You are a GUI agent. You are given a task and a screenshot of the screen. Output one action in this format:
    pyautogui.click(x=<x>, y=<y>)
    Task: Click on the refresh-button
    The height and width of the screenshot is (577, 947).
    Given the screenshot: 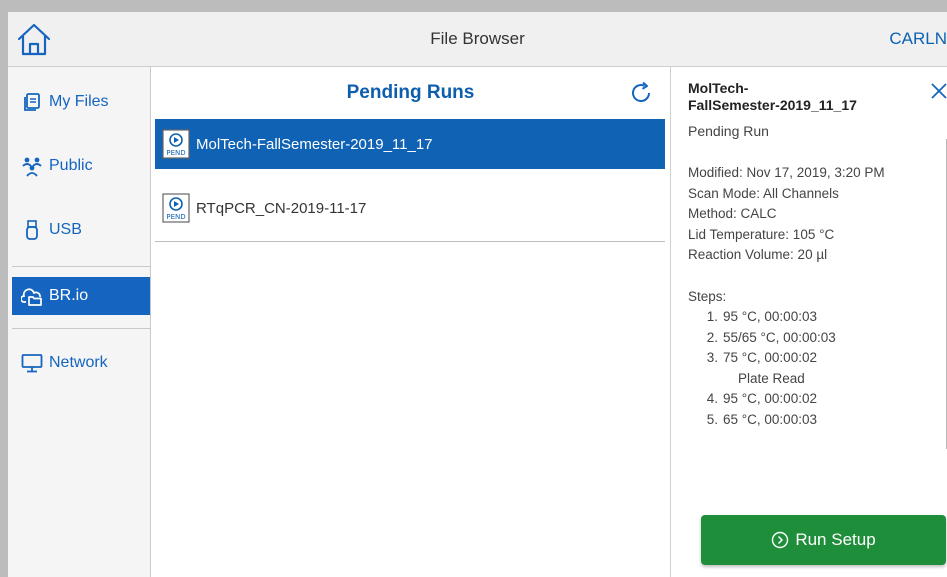 What is the action you would take?
    pyautogui.click(x=641, y=93)
    